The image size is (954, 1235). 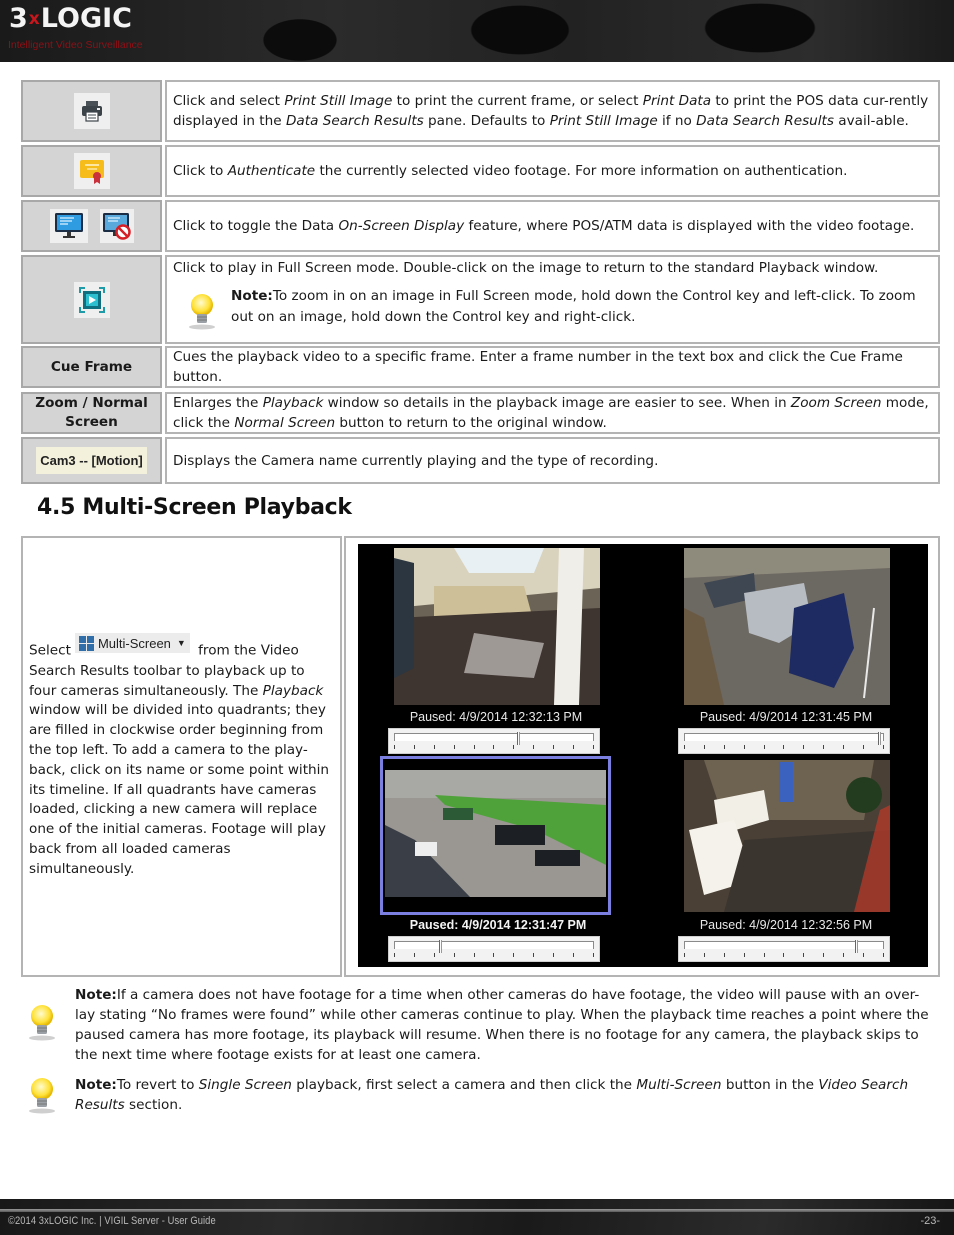 I want to click on quadrant-status: Paused: 4/9/2014 12:31:47 PM, so click(x=498, y=925).